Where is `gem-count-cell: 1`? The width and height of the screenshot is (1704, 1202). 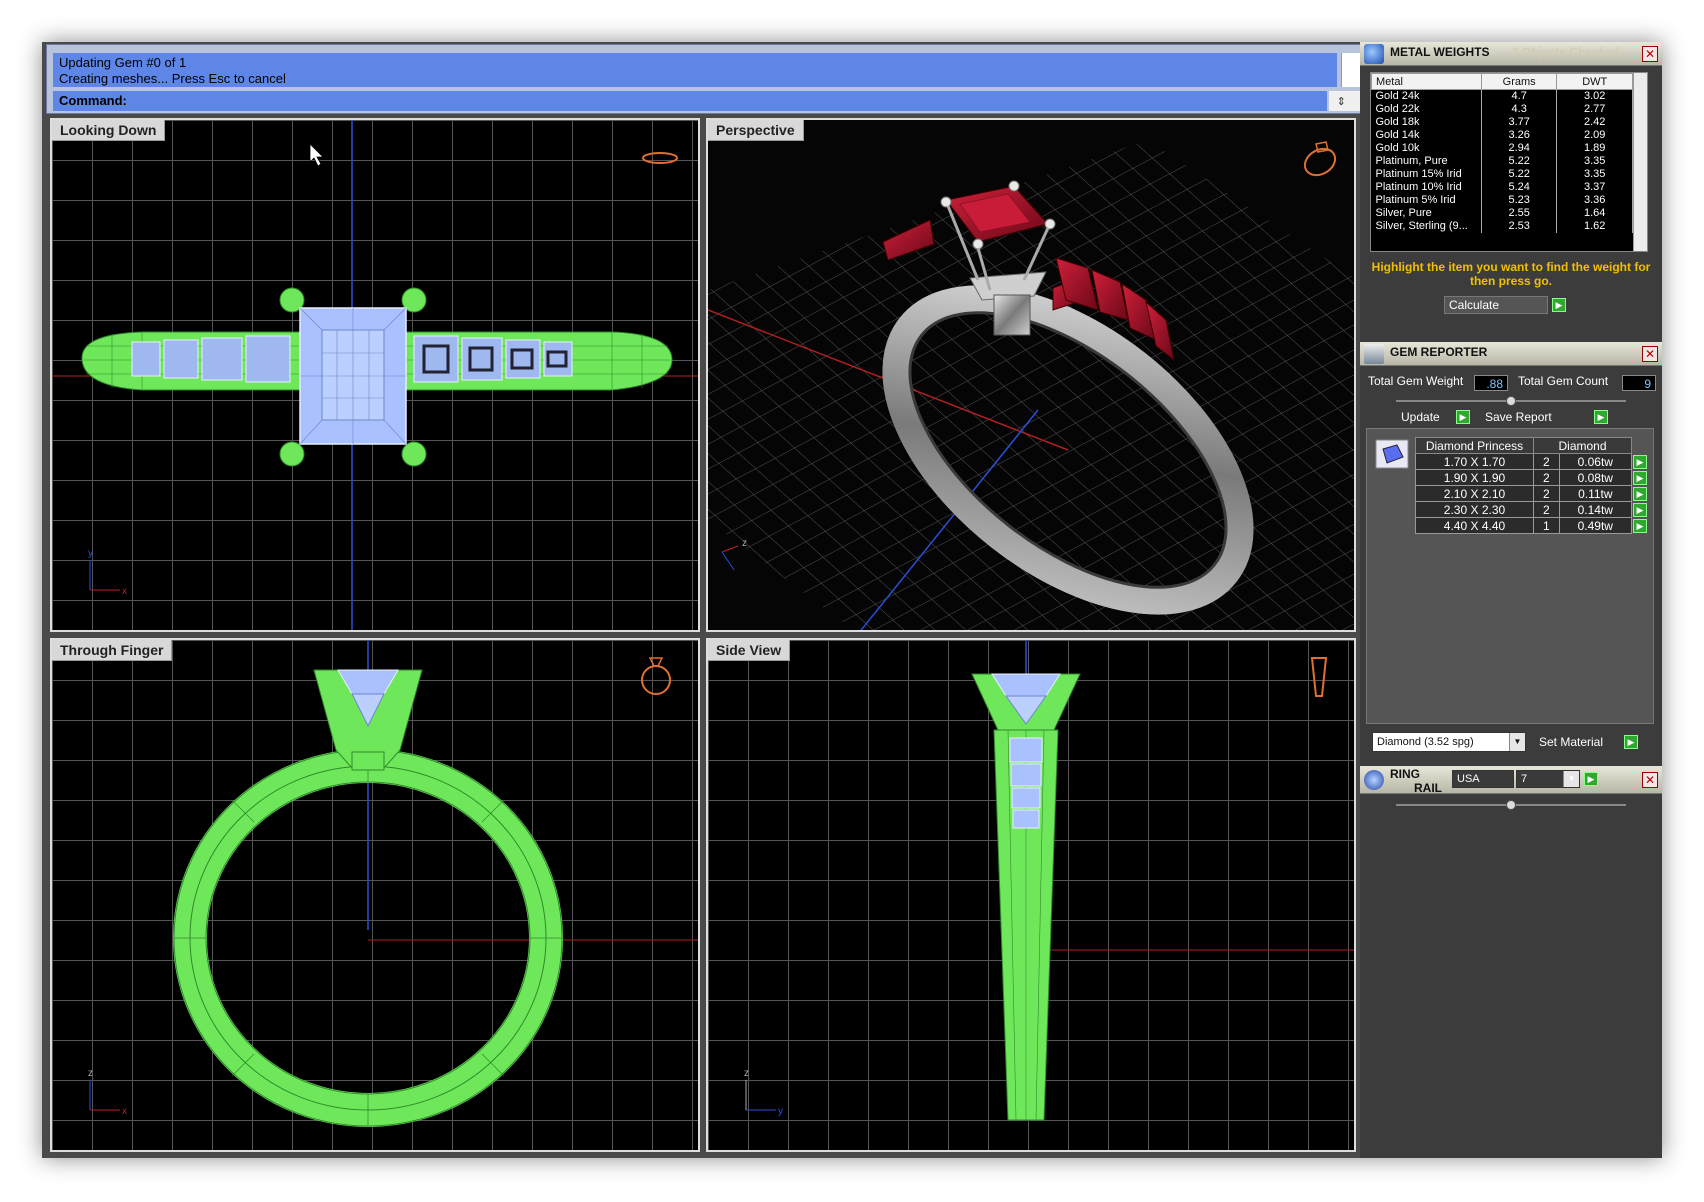 gem-count-cell: 1 is located at coordinates (1546, 525).